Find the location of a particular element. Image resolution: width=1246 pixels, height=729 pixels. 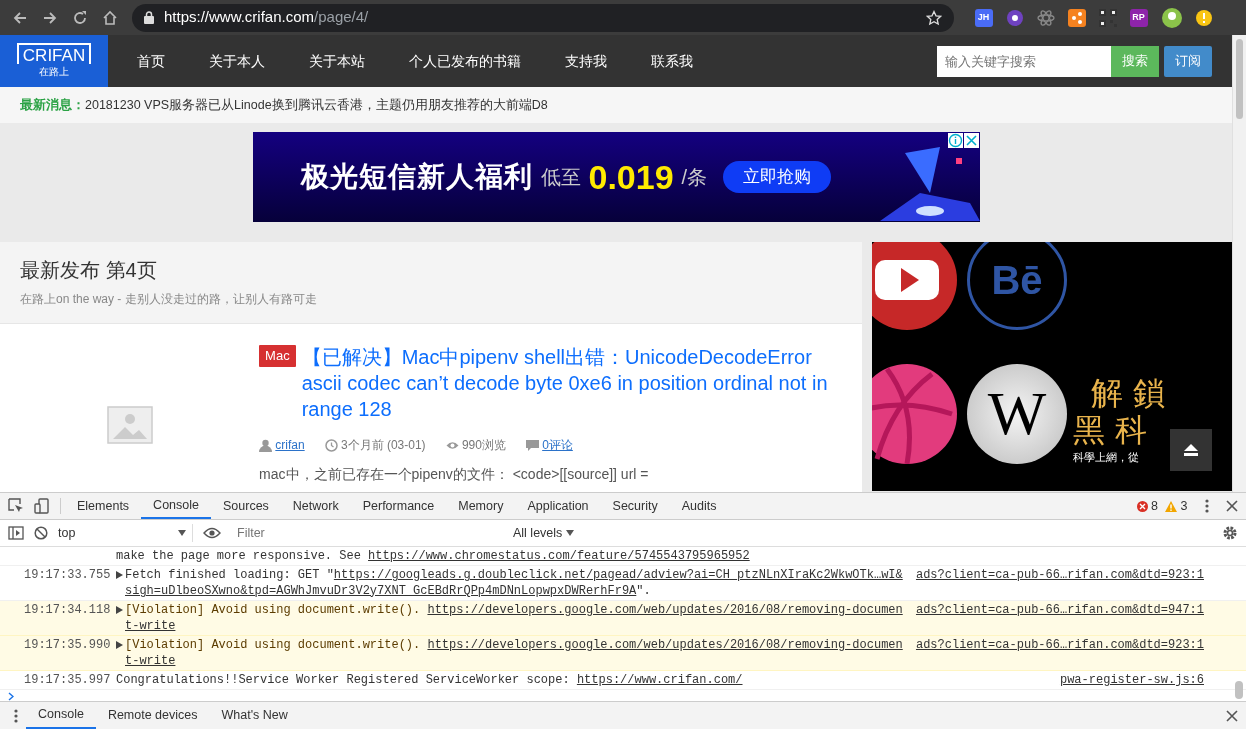

drawer-tab: What's New is located at coordinates (254, 715).